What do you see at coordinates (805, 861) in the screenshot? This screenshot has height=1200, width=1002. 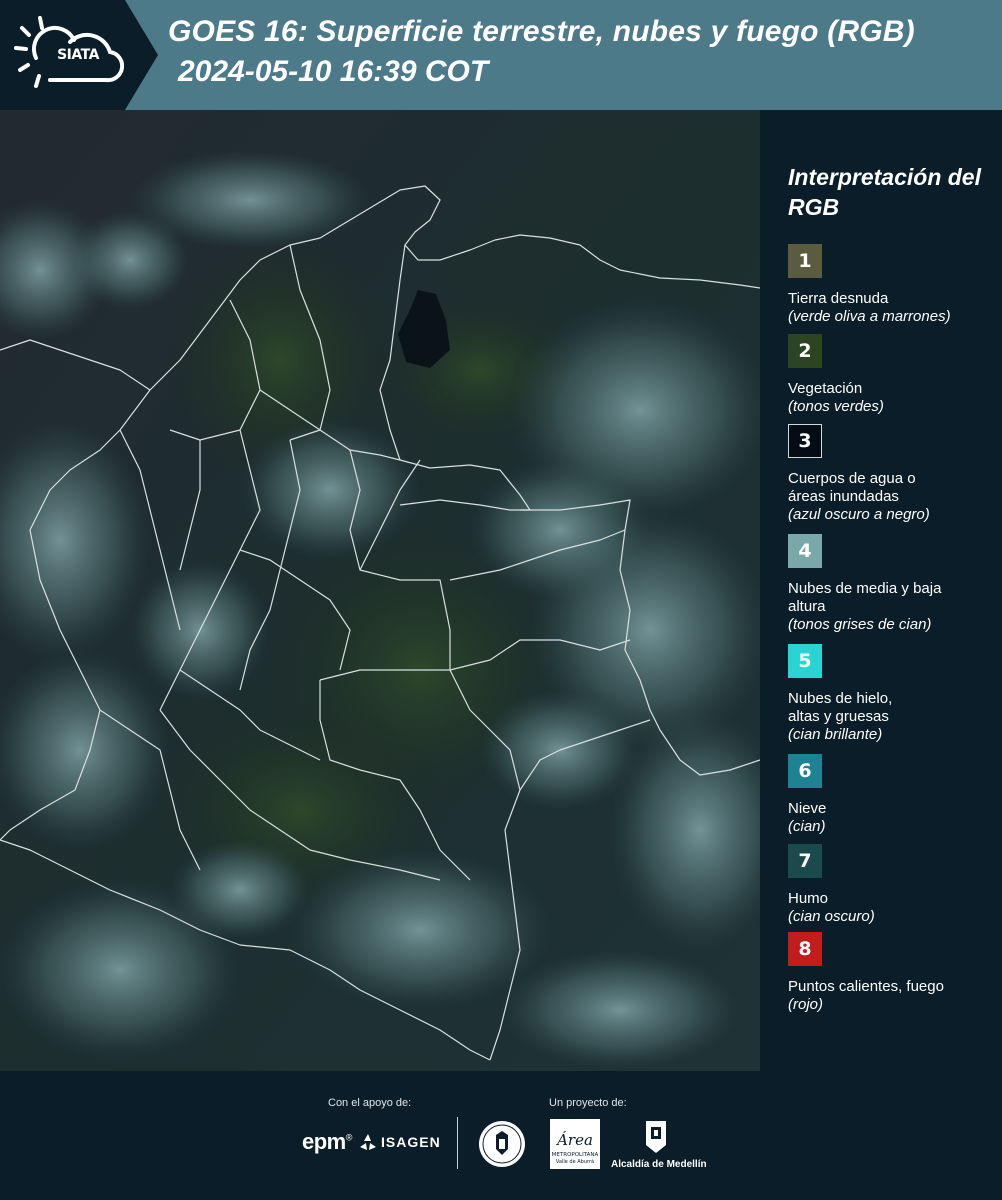 I see `legend-swatch: 7` at bounding box center [805, 861].